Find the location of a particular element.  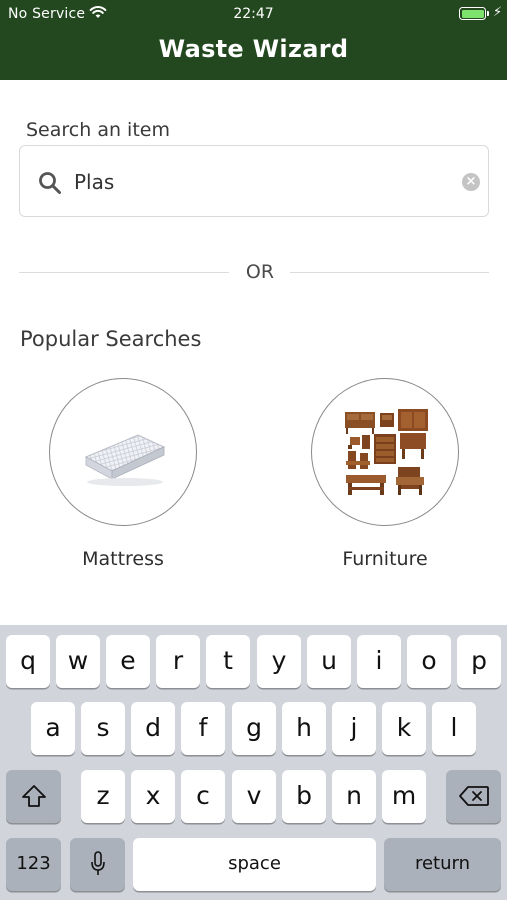

space-key: space is located at coordinates (254, 864).